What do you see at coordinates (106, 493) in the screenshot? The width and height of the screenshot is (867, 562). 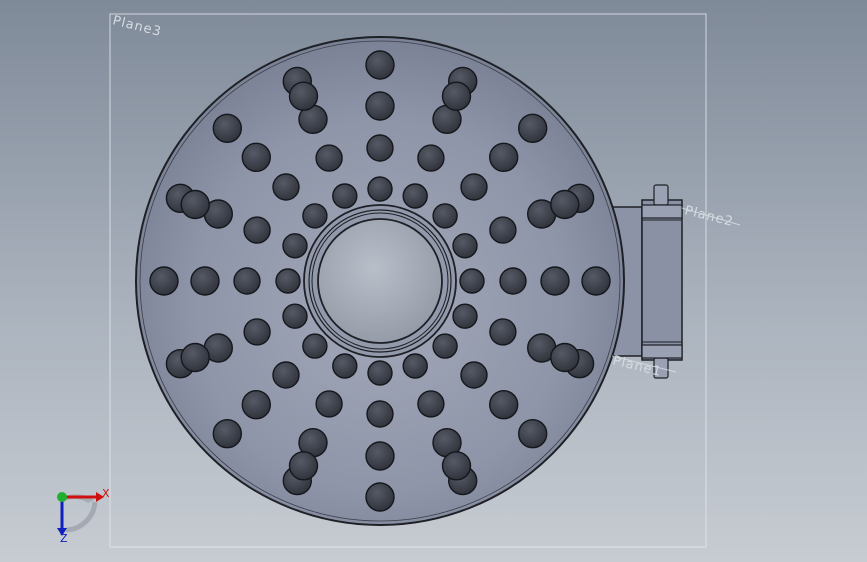 I see `triad-x-label: X` at bounding box center [106, 493].